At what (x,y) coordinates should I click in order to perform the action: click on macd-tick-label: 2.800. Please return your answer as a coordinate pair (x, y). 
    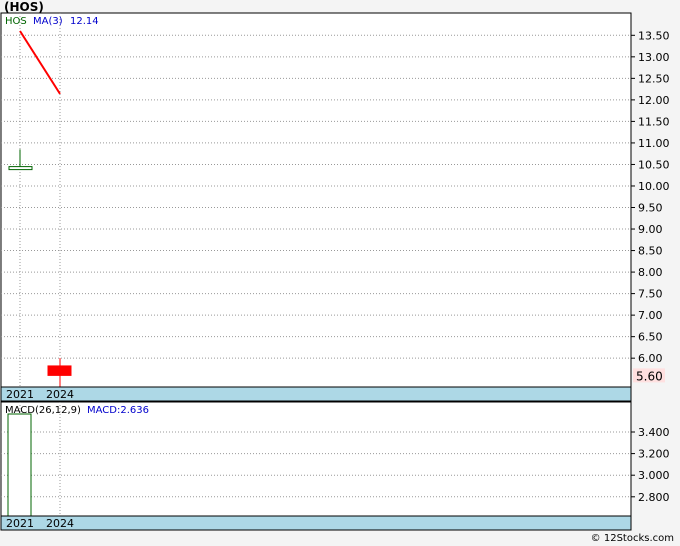
    Looking at the image, I should click on (654, 497).